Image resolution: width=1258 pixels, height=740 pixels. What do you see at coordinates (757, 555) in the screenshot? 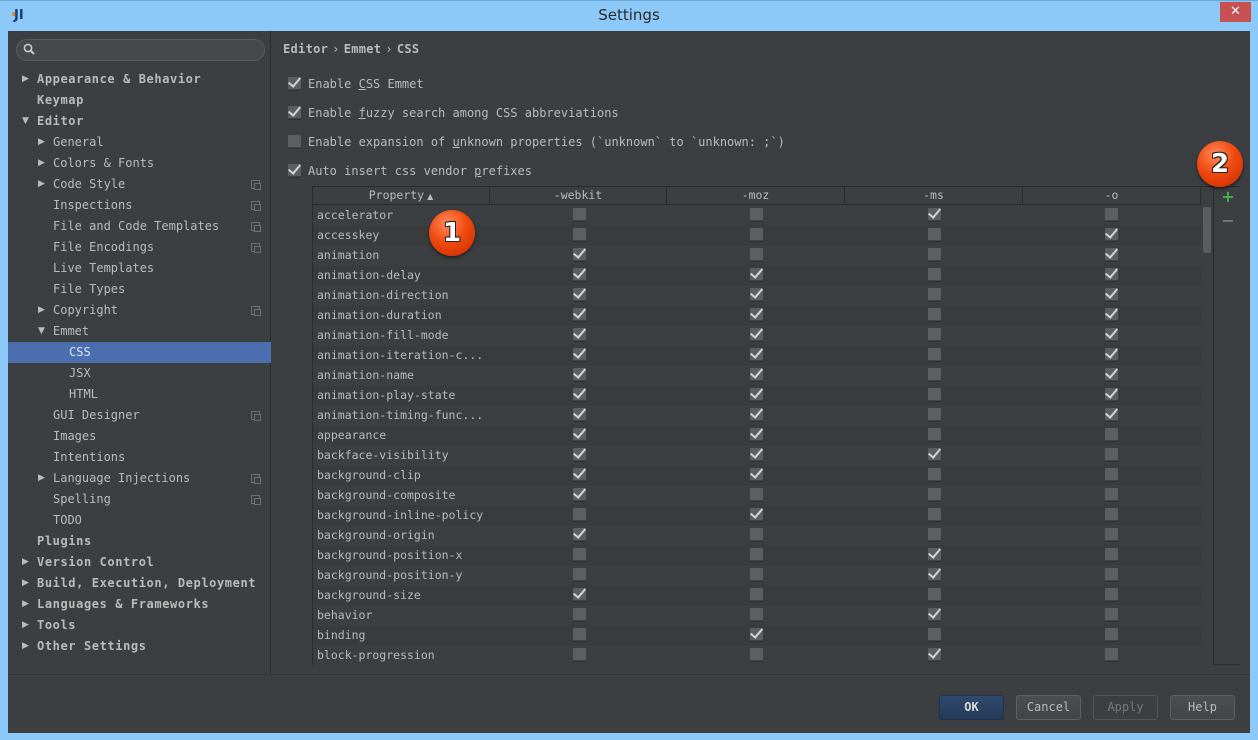
I see `table-row: background-position-x` at bounding box center [757, 555].